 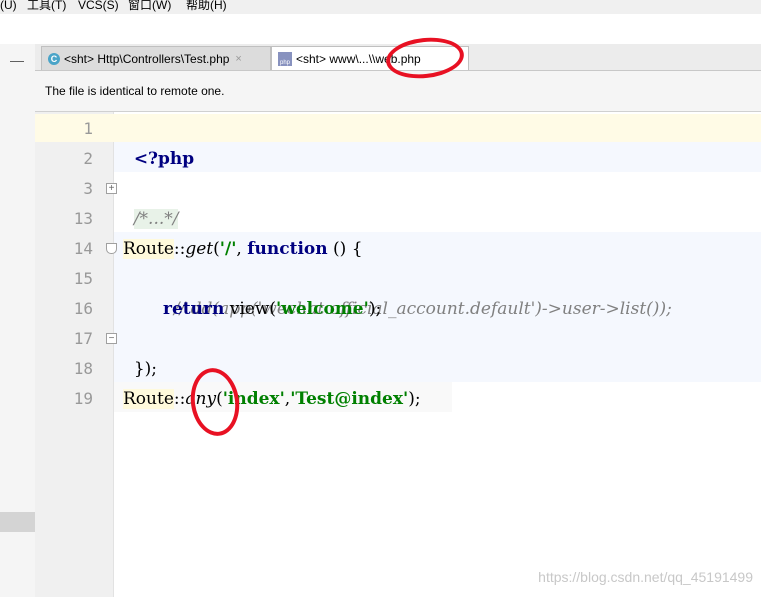 What do you see at coordinates (83, 248) in the screenshot?
I see `line-number: 14` at bounding box center [83, 248].